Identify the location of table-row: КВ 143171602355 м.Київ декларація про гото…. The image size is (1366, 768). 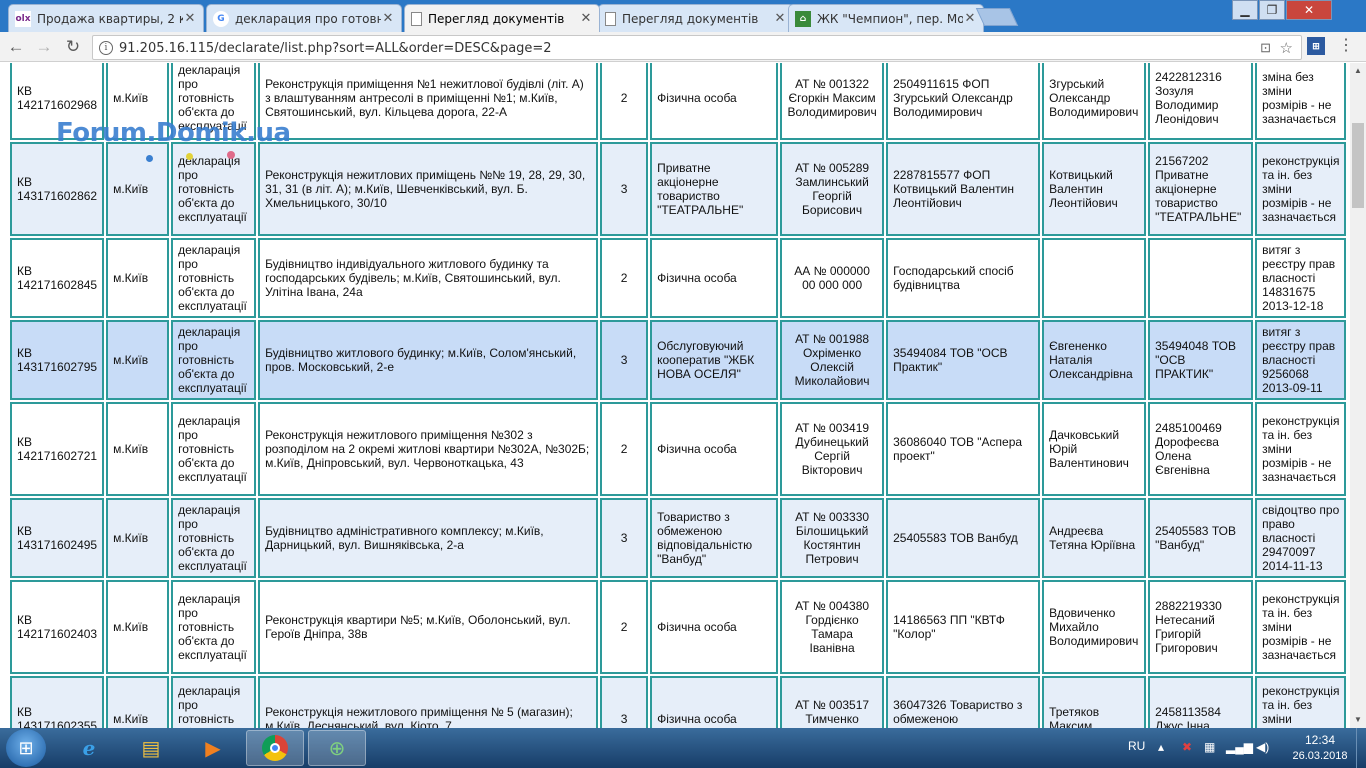
(678, 702).